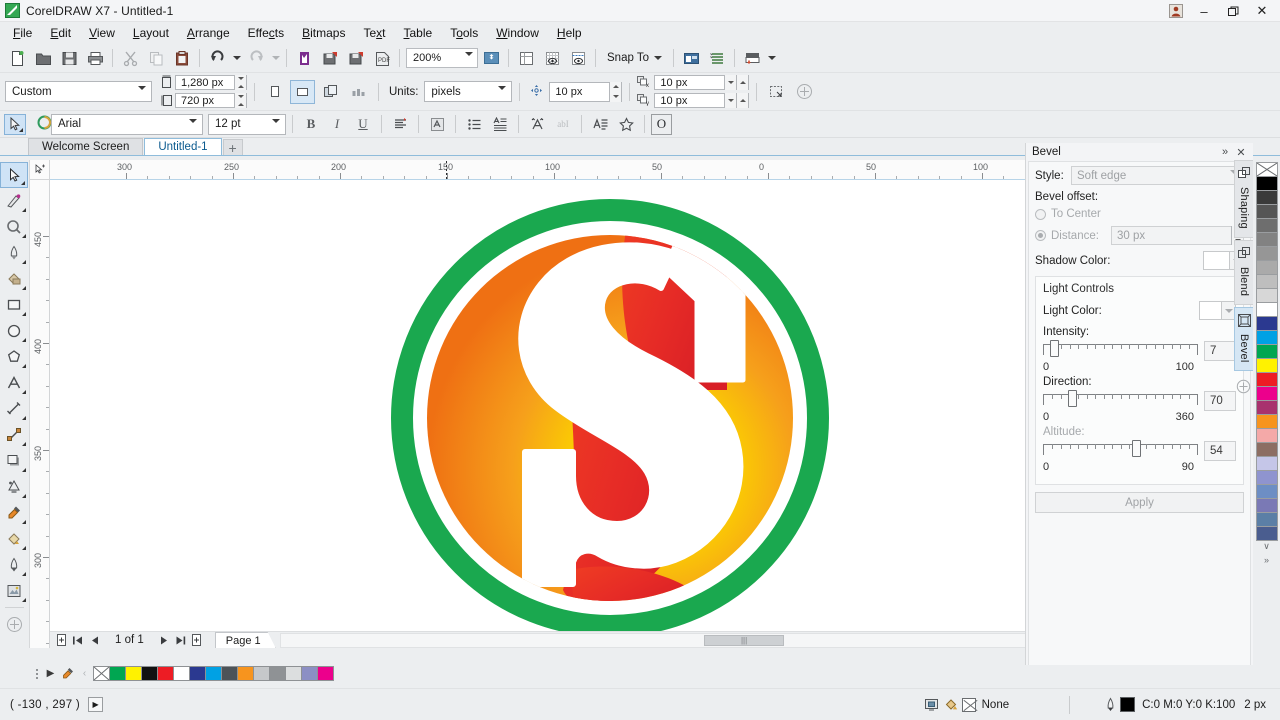 This screenshot has height=720, width=1280. What do you see at coordinates (183, 146) in the screenshot?
I see `tab-untitled-1: Untitled-1` at bounding box center [183, 146].